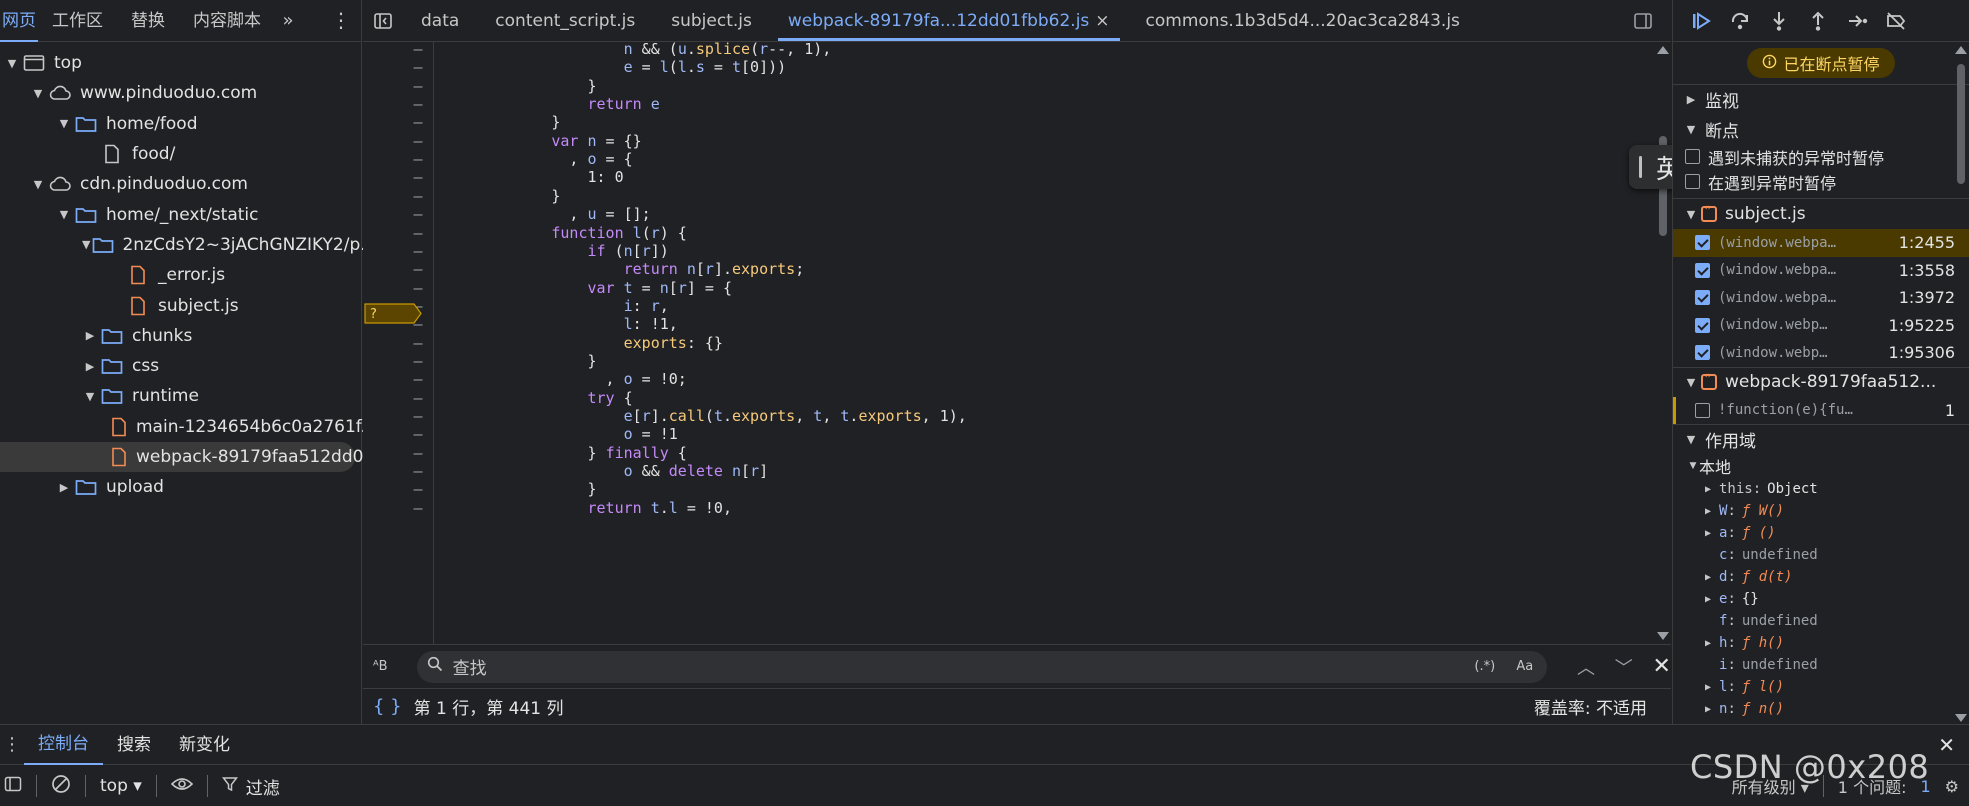  I want to click on scope-variable: ▶ e: {}, so click(1821, 599).